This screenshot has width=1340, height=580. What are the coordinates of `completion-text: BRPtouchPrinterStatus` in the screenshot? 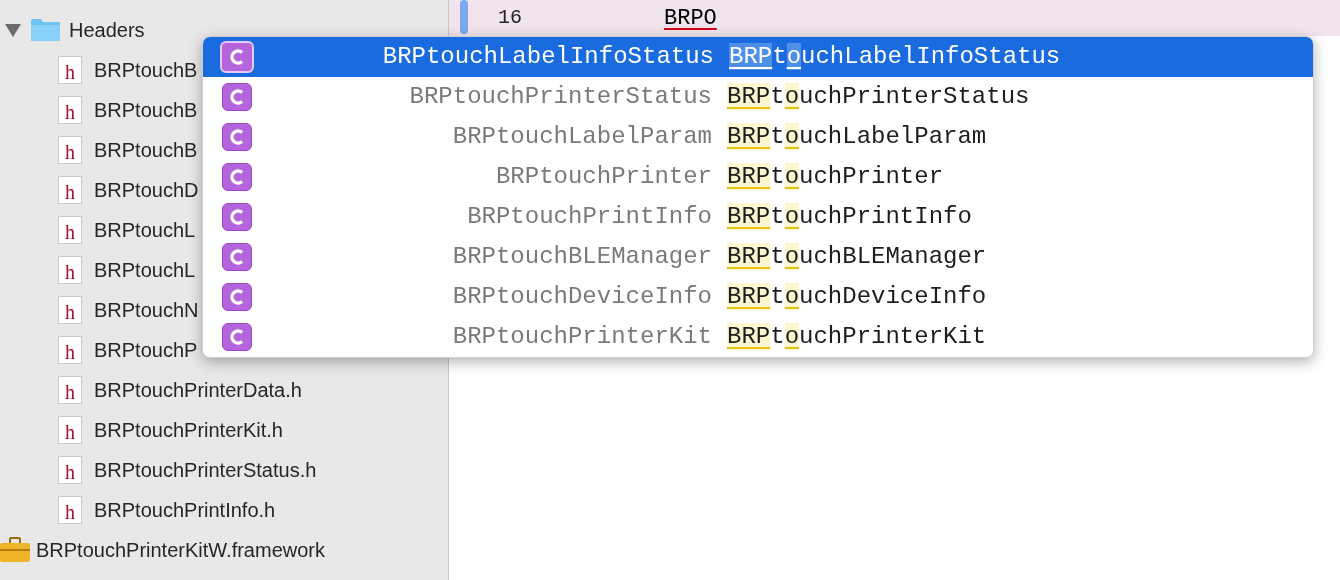 It's located at (878, 97).